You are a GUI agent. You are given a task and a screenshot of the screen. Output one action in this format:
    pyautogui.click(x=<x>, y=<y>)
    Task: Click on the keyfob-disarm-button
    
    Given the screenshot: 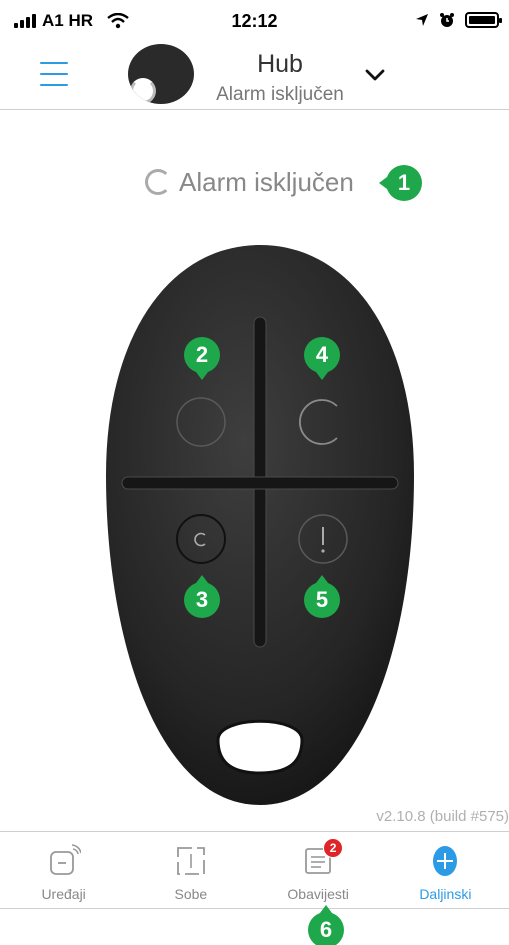 What is the action you would take?
    pyautogui.click(x=201, y=539)
    